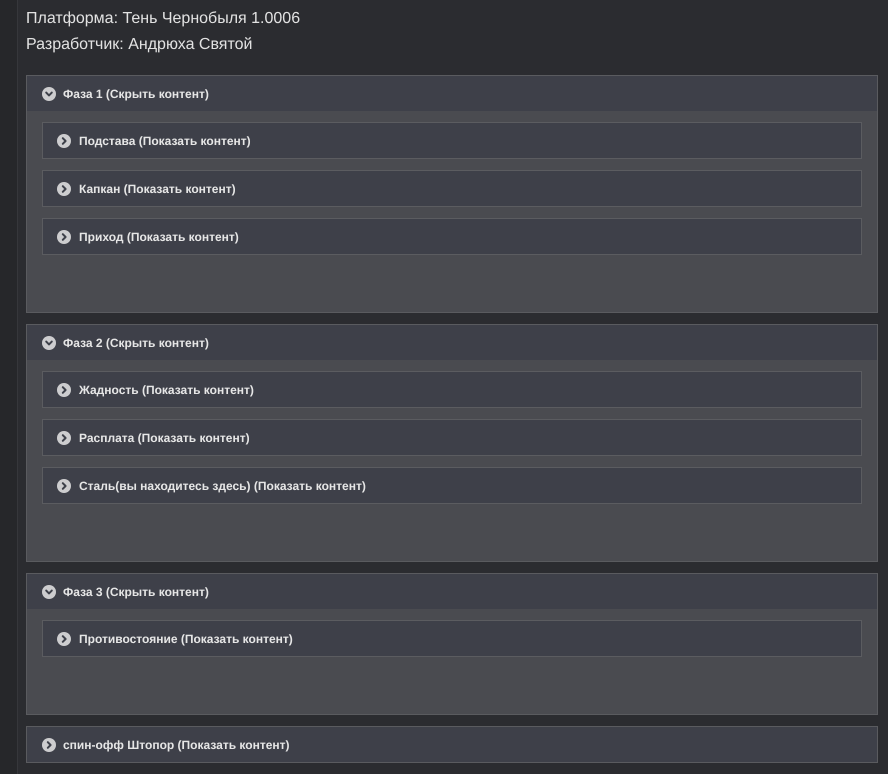  What do you see at coordinates (452, 188) in the screenshot?
I see `accordion-header: Капкан (Показать контент)` at bounding box center [452, 188].